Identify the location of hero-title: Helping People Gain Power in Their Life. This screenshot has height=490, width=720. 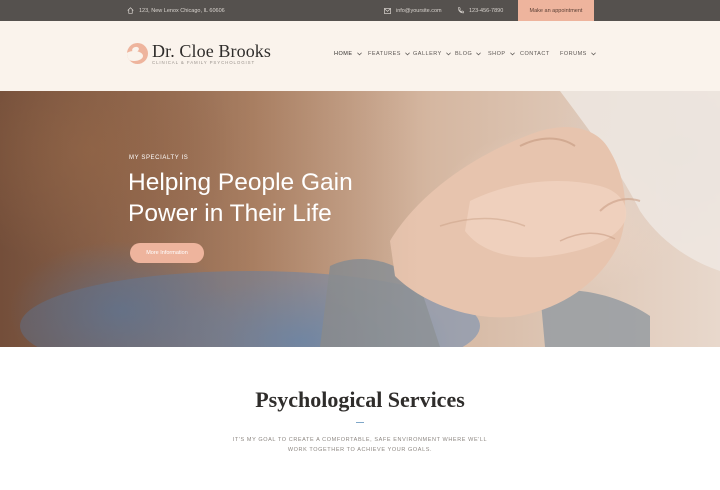
(240, 198).